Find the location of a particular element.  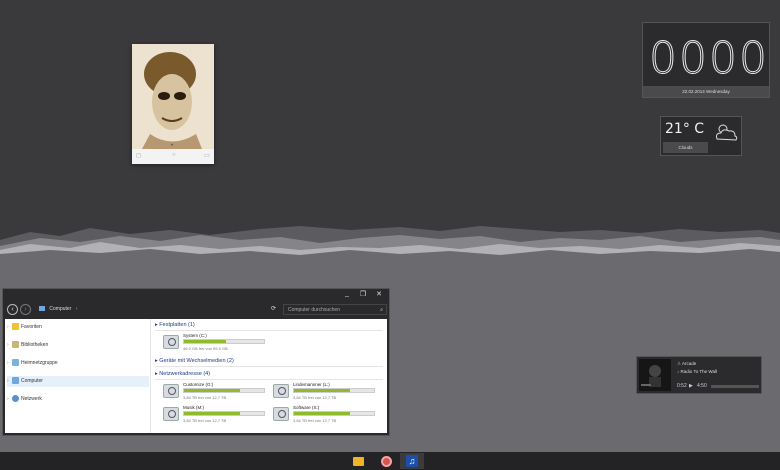

clock-hour-tens: 0 is located at coordinates (664, 58).